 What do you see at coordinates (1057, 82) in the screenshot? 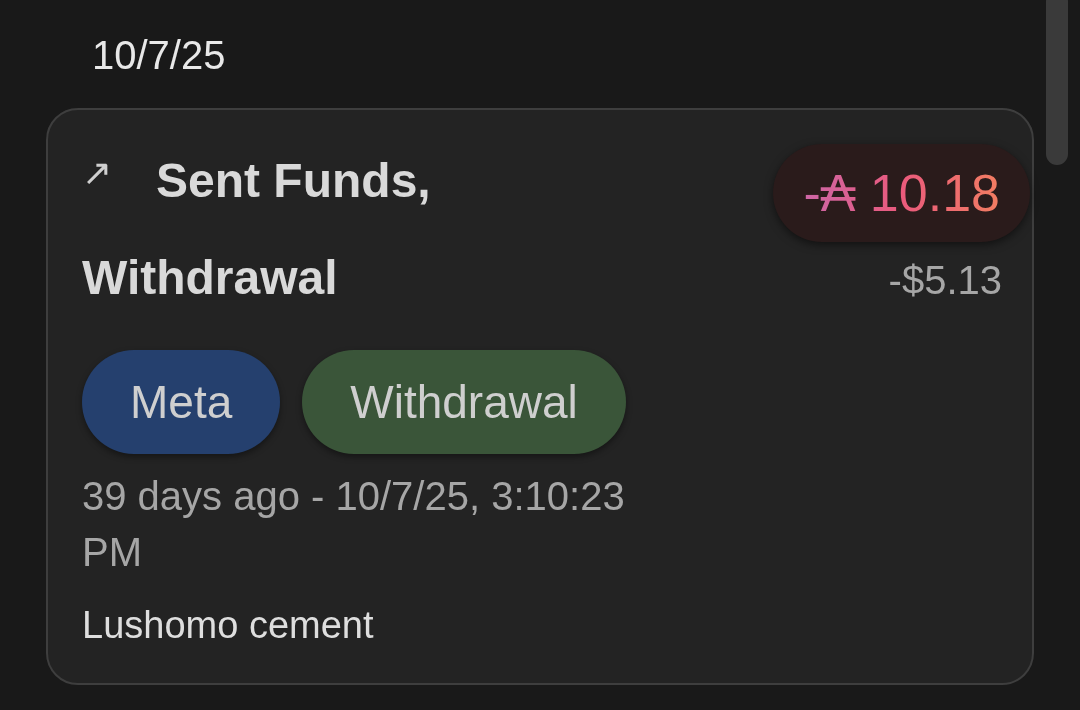
I see `scrollbar` at bounding box center [1057, 82].